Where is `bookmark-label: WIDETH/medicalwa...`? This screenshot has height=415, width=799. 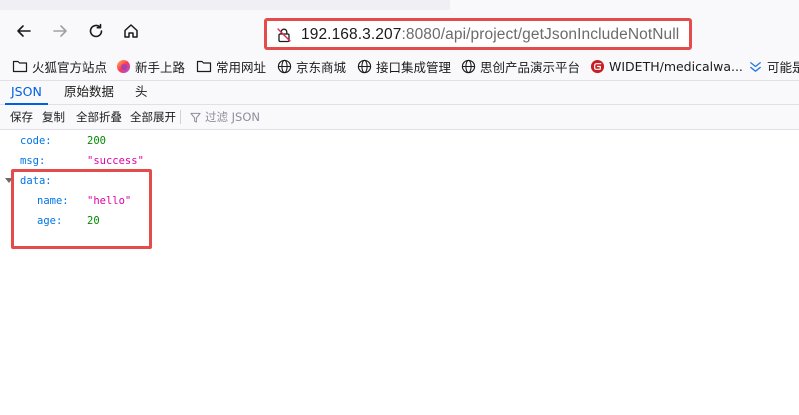
bookmark-label: WIDETH/medicalwa... is located at coordinates (676, 66).